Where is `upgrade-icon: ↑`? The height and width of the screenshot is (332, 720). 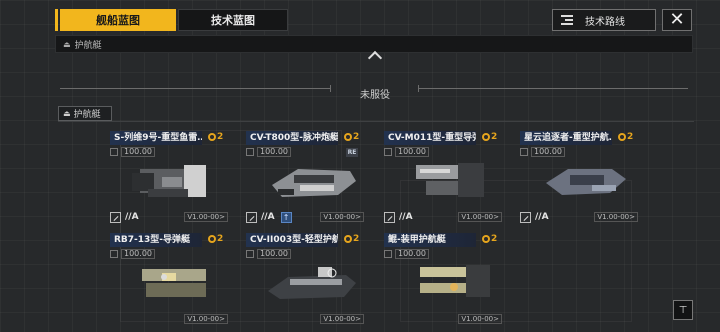 upgrade-icon: ↑ is located at coordinates (286, 217).